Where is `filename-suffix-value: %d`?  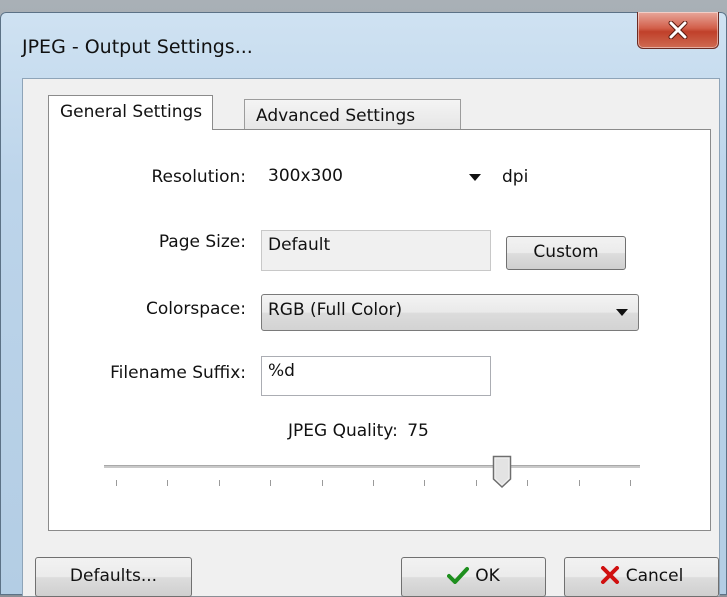 filename-suffix-value: %d is located at coordinates (281, 371).